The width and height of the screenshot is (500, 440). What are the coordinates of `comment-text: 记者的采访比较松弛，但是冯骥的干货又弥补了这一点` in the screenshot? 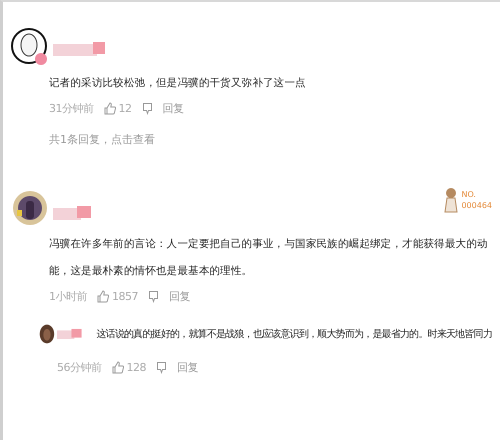 It's located at (178, 83).